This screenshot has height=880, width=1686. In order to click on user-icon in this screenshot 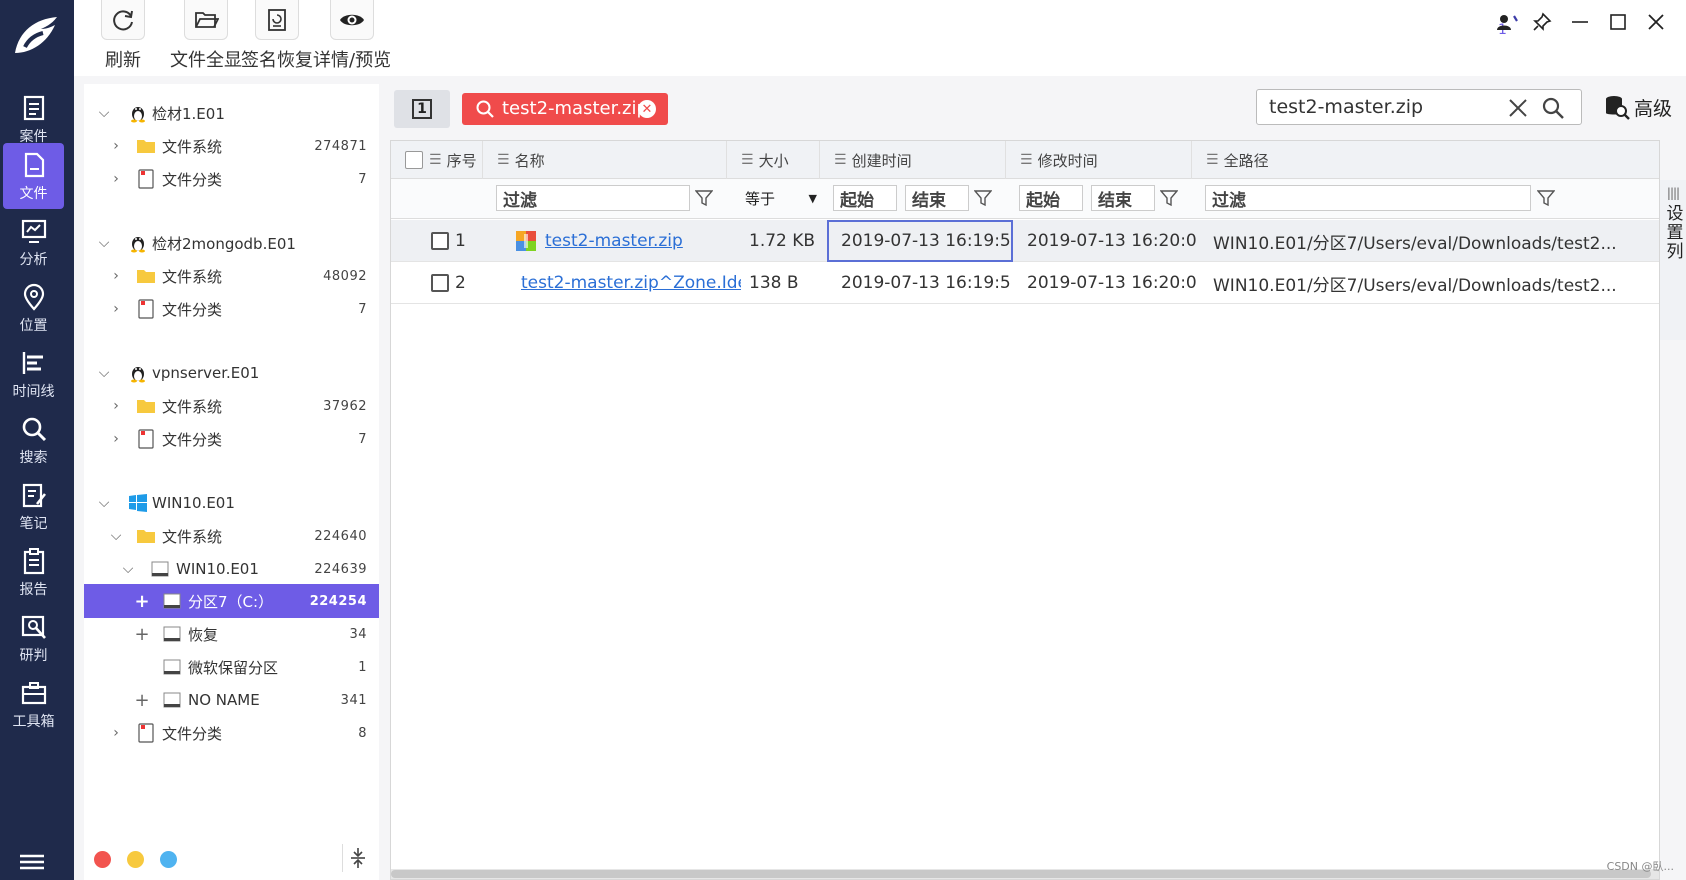, I will do `click(1504, 22)`.